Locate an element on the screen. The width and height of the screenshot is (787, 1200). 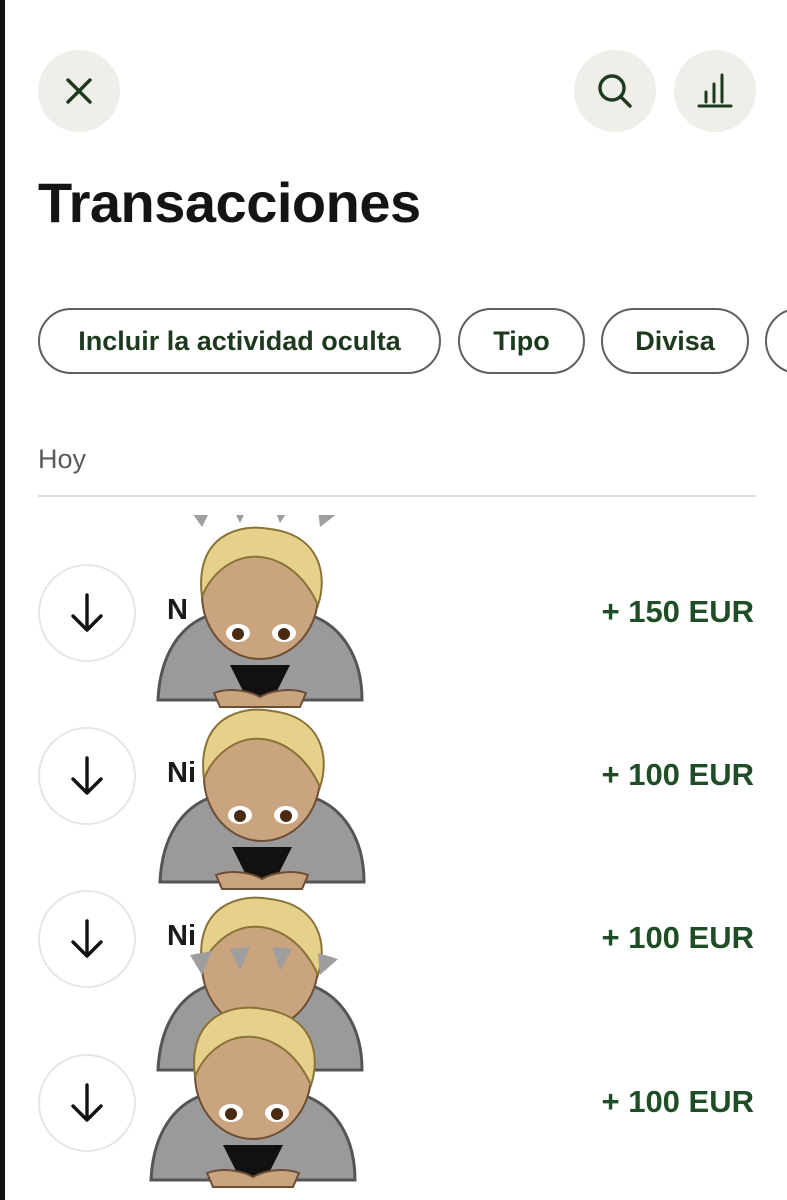
filter-chip-more is located at coordinates (776, 341).